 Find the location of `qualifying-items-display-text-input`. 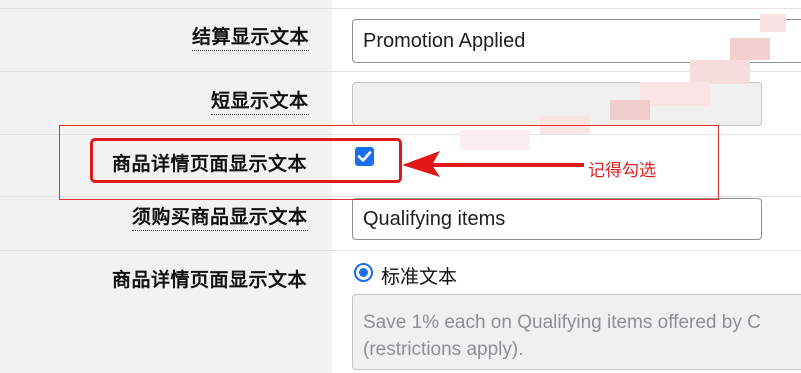

qualifying-items-display-text-input is located at coordinates (557, 219).